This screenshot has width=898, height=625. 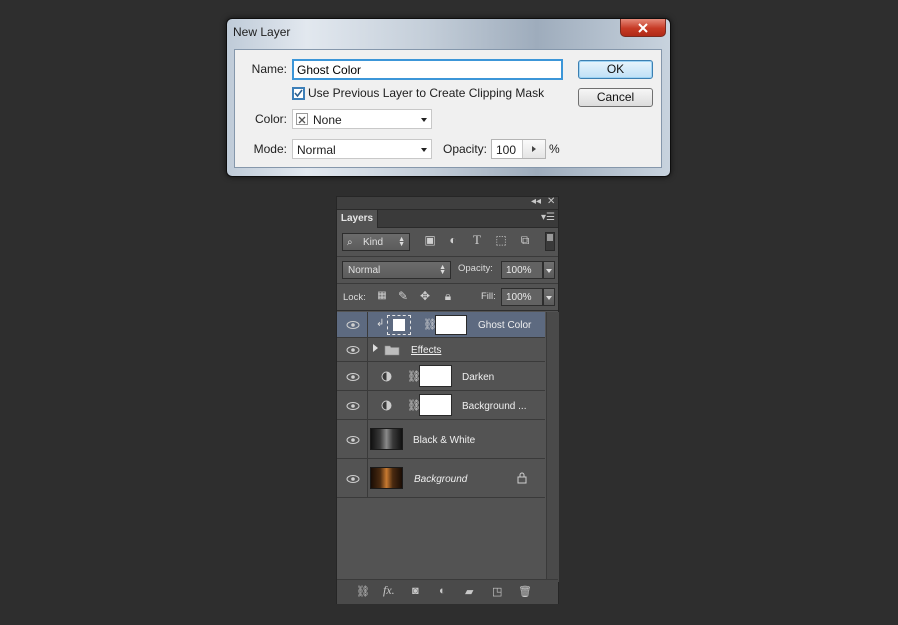 What do you see at coordinates (548, 217) in the screenshot?
I see `panel-menu-icon: ▾☰` at bounding box center [548, 217].